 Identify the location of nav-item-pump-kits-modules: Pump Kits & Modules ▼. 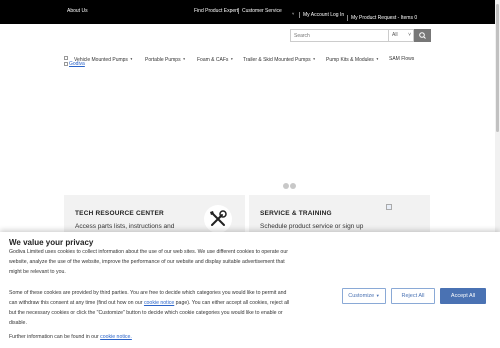
(352, 59).